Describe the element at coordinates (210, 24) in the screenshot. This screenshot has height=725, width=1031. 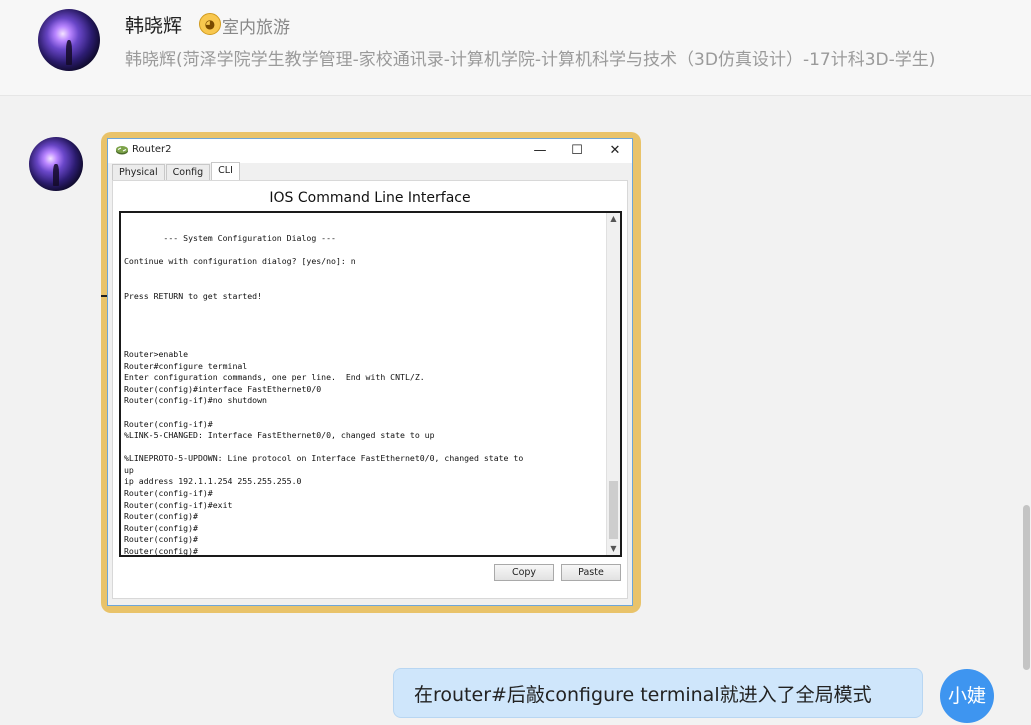
I see `emoji-face-icon: ◕` at that location.